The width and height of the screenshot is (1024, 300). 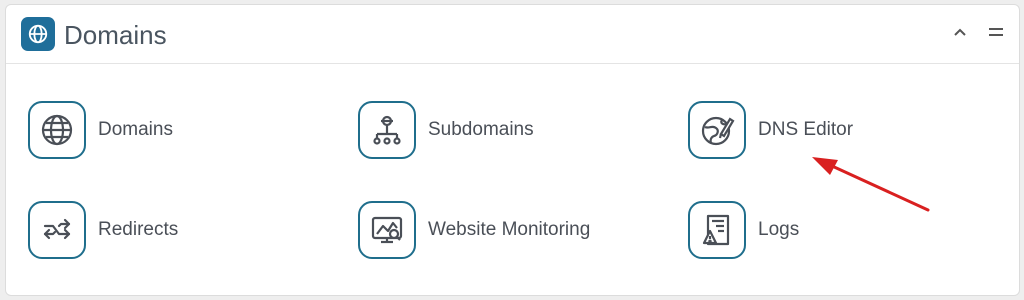 I want to click on hamburger-icon, so click(x=996, y=32).